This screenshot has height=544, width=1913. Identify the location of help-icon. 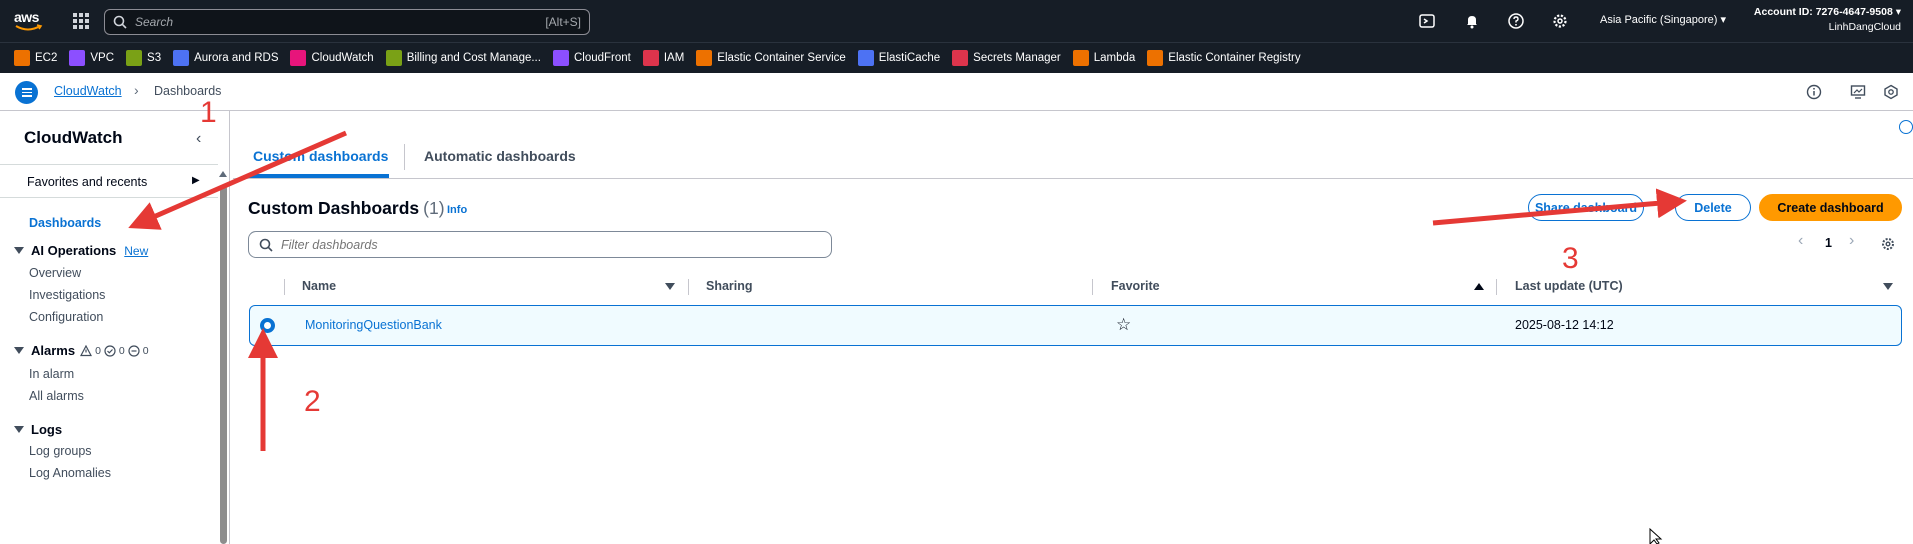
(1516, 21).